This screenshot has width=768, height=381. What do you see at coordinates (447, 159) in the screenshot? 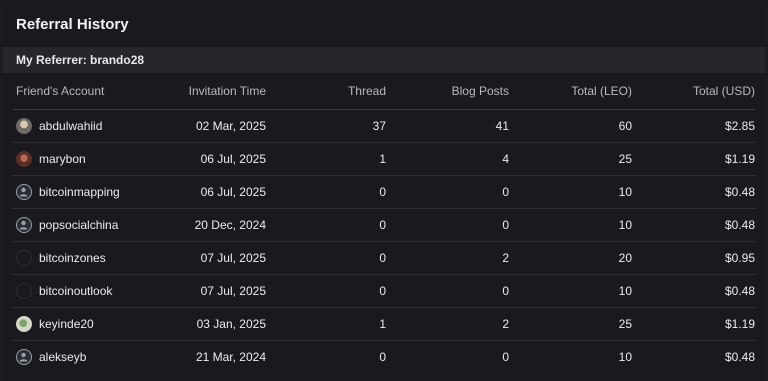
I see `blog-posts-count: 4` at bounding box center [447, 159].